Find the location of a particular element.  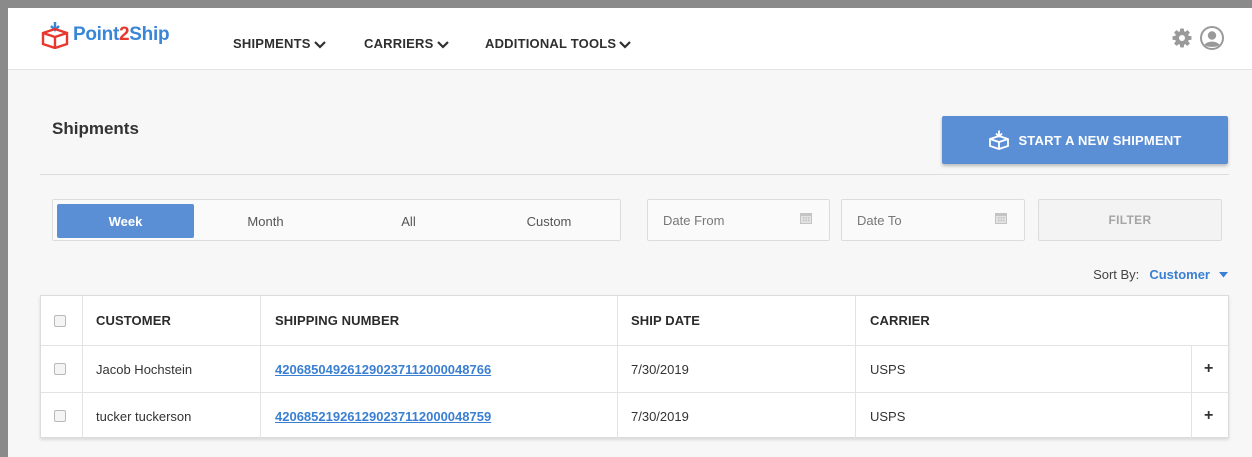

shipping-number-link: 420685219261290237112000048759 is located at coordinates (383, 416).